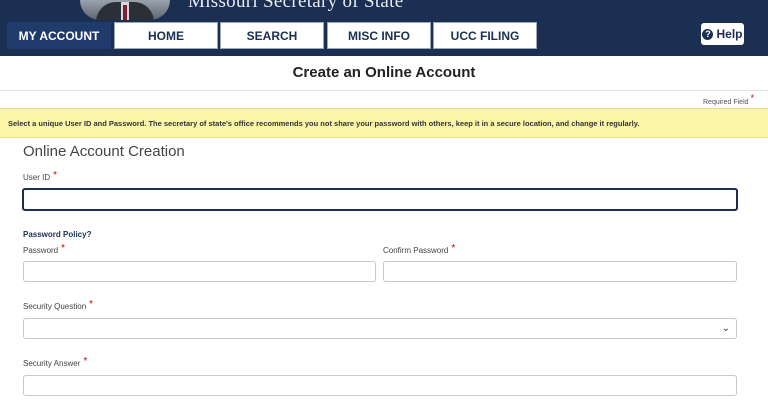 This screenshot has height=410, width=768. I want to click on help-button: ? Help, so click(722, 34).